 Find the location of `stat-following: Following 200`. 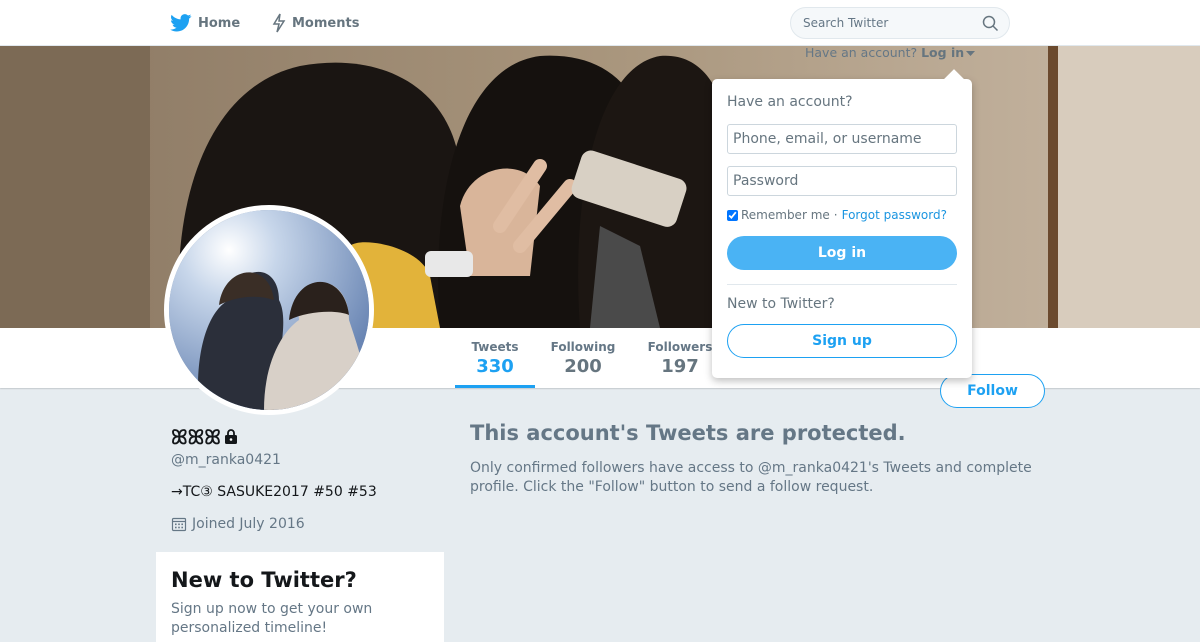

stat-following: Following 200 is located at coordinates (583, 358).